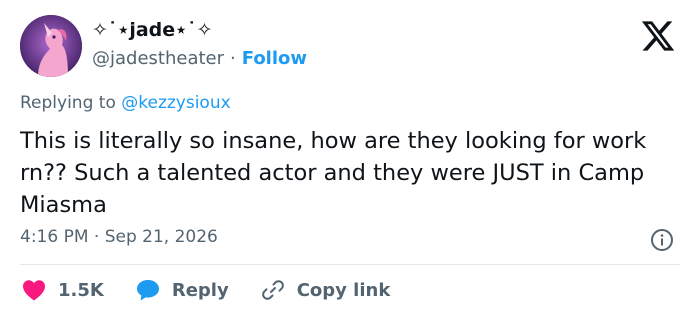 Image resolution: width=700 pixels, height=318 pixels. What do you see at coordinates (658, 36) in the screenshot?
I see `x-logo-icon` at bounding box center [658, 36].